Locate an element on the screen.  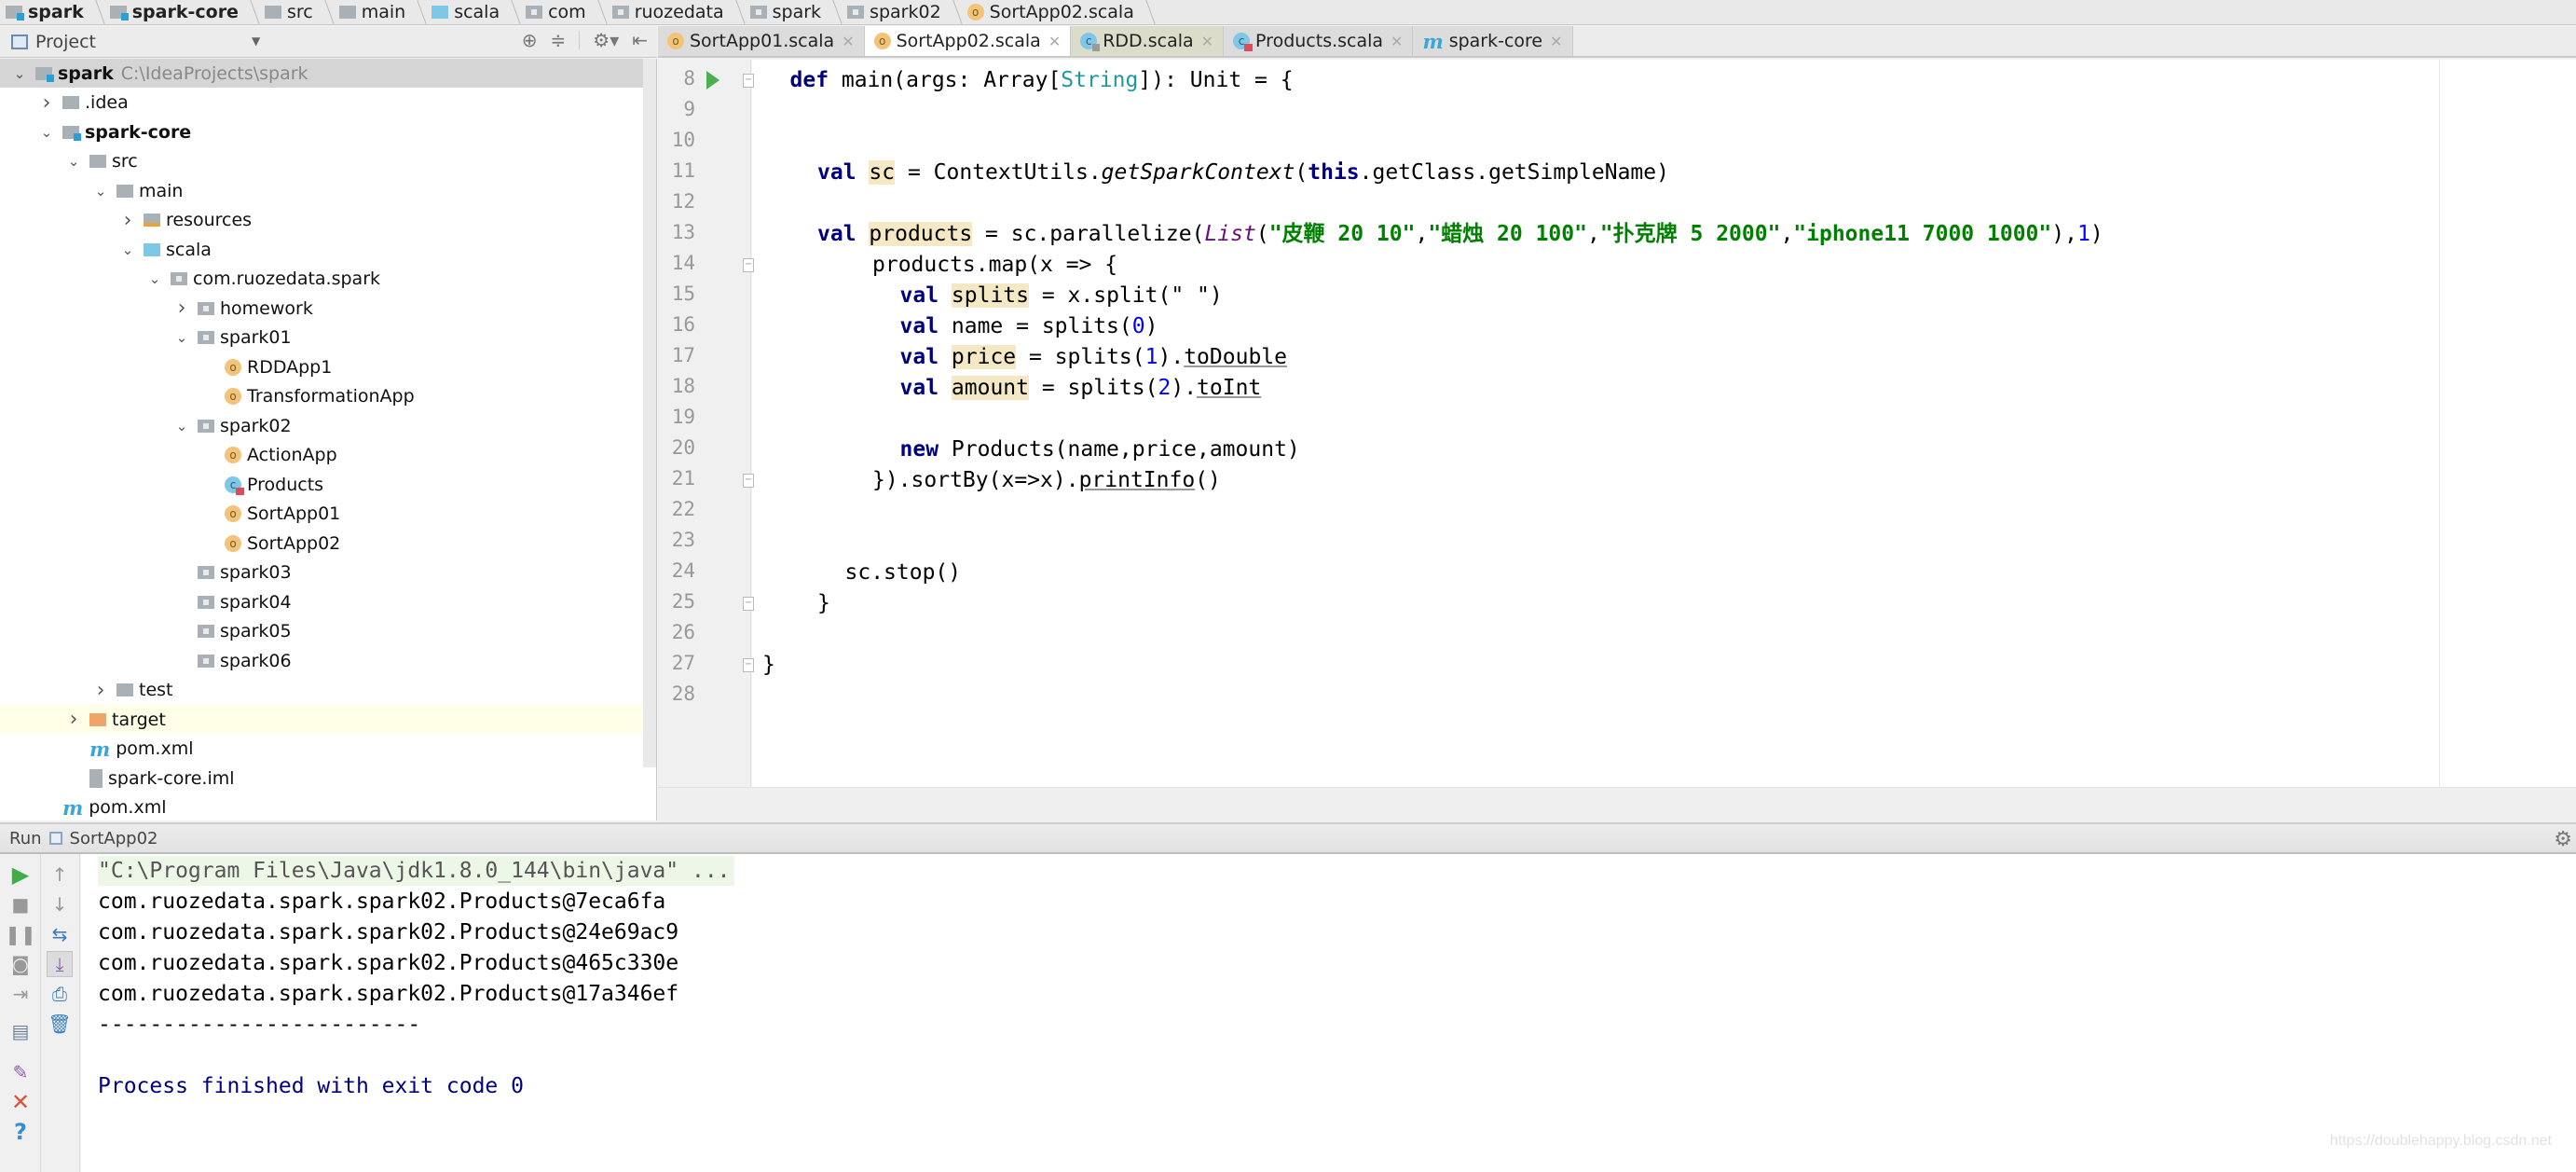
settings-icon: ⚙▾ is located at coordinates (606, 40).